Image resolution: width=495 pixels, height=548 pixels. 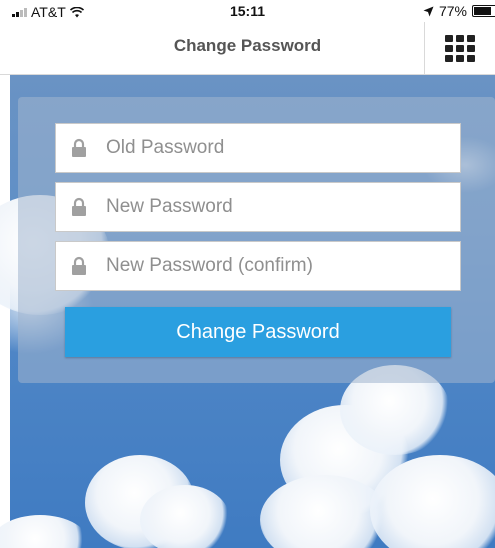 I want to click on grid-menu-icon, so click(x=460, y=48).